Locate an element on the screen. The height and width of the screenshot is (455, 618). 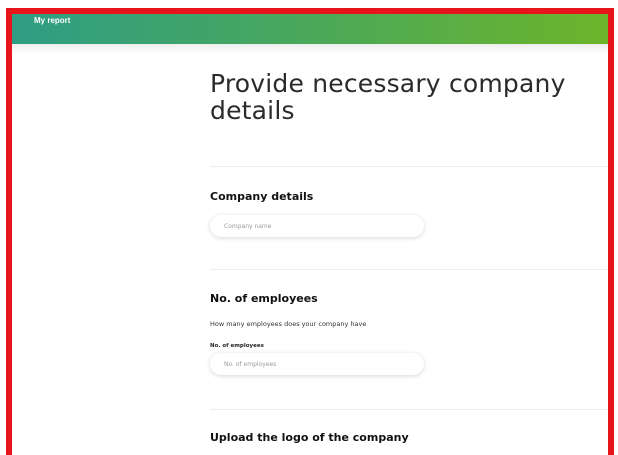
company-name-input is located at coordinates (317, 226).